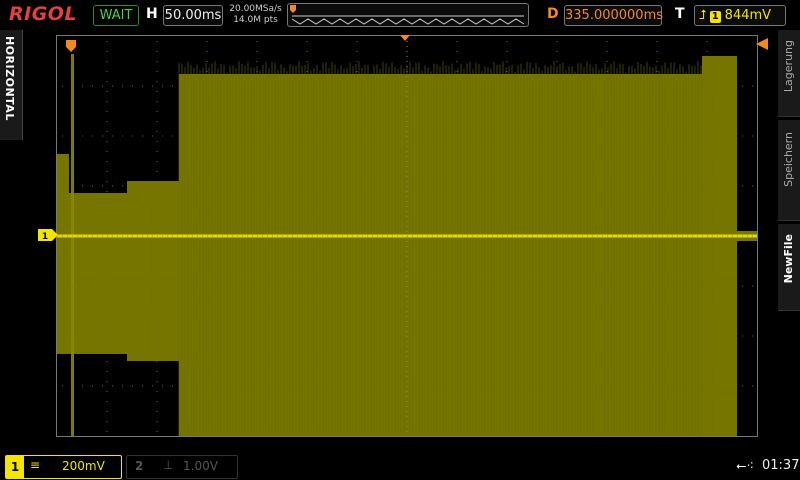  What do you see at coordinates (748, 15) in the screenshot?
I see `trigger-level: 844mV` at bounding box center [748, 15].